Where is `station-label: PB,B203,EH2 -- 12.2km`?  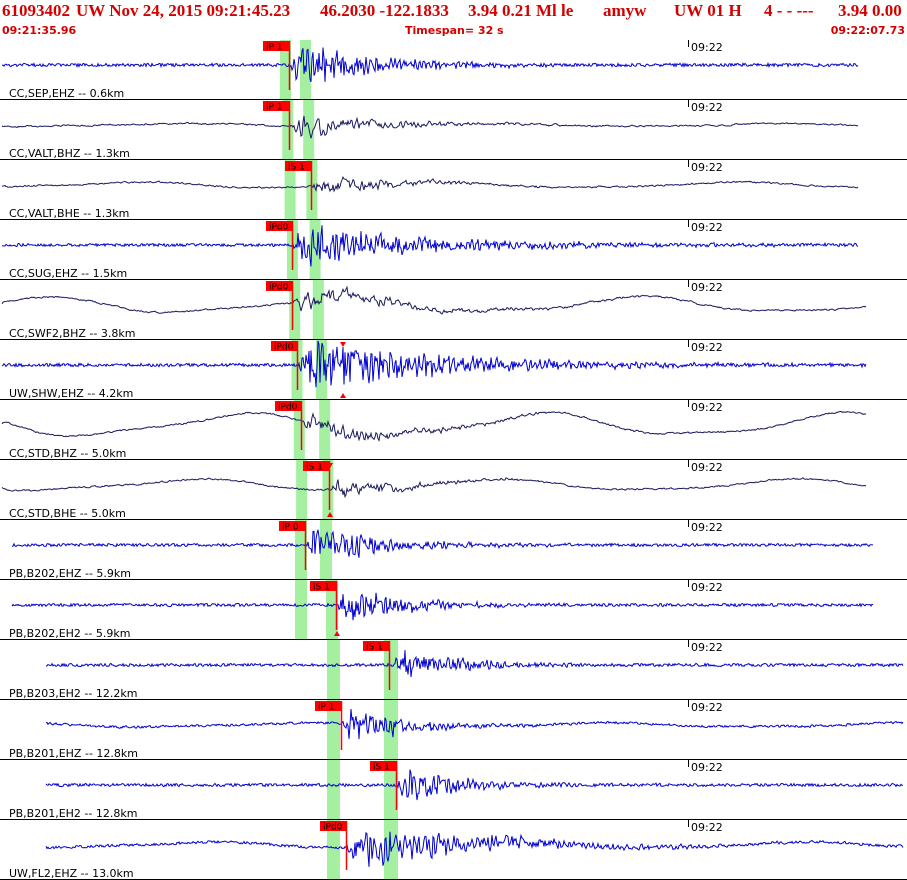
station-label: PB,B203,EH2 -- 12.2km is located at coordinates (73, 693).